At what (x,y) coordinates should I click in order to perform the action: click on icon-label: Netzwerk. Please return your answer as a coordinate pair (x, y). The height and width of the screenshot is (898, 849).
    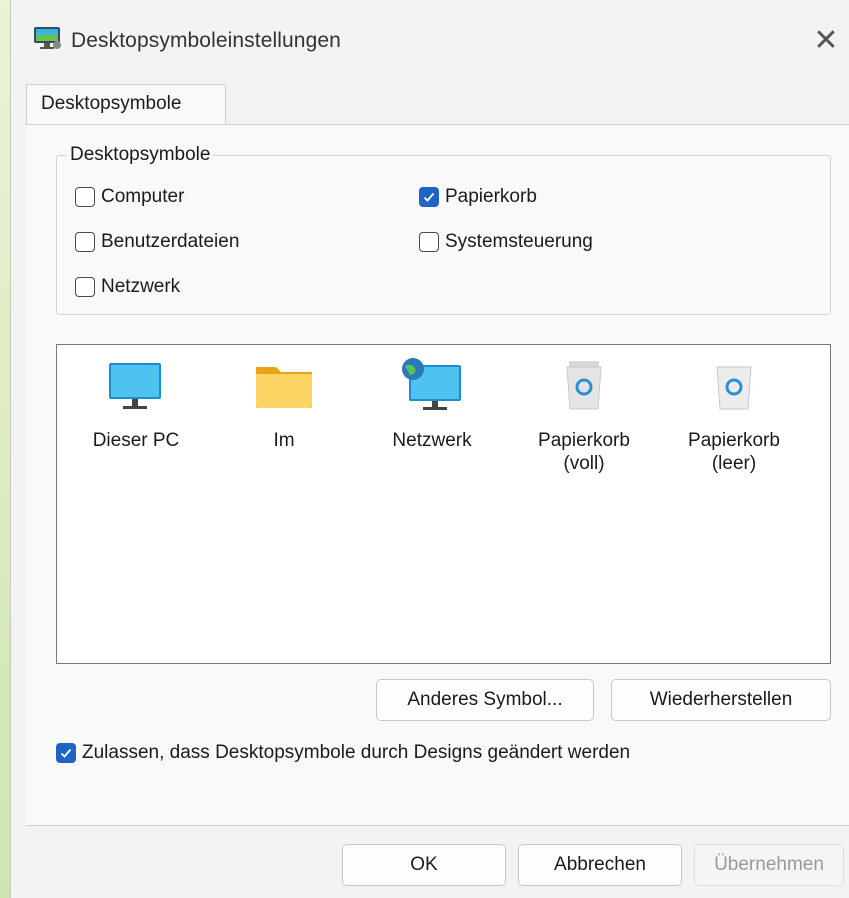
    Looking at the image, I should click on (432, 440).